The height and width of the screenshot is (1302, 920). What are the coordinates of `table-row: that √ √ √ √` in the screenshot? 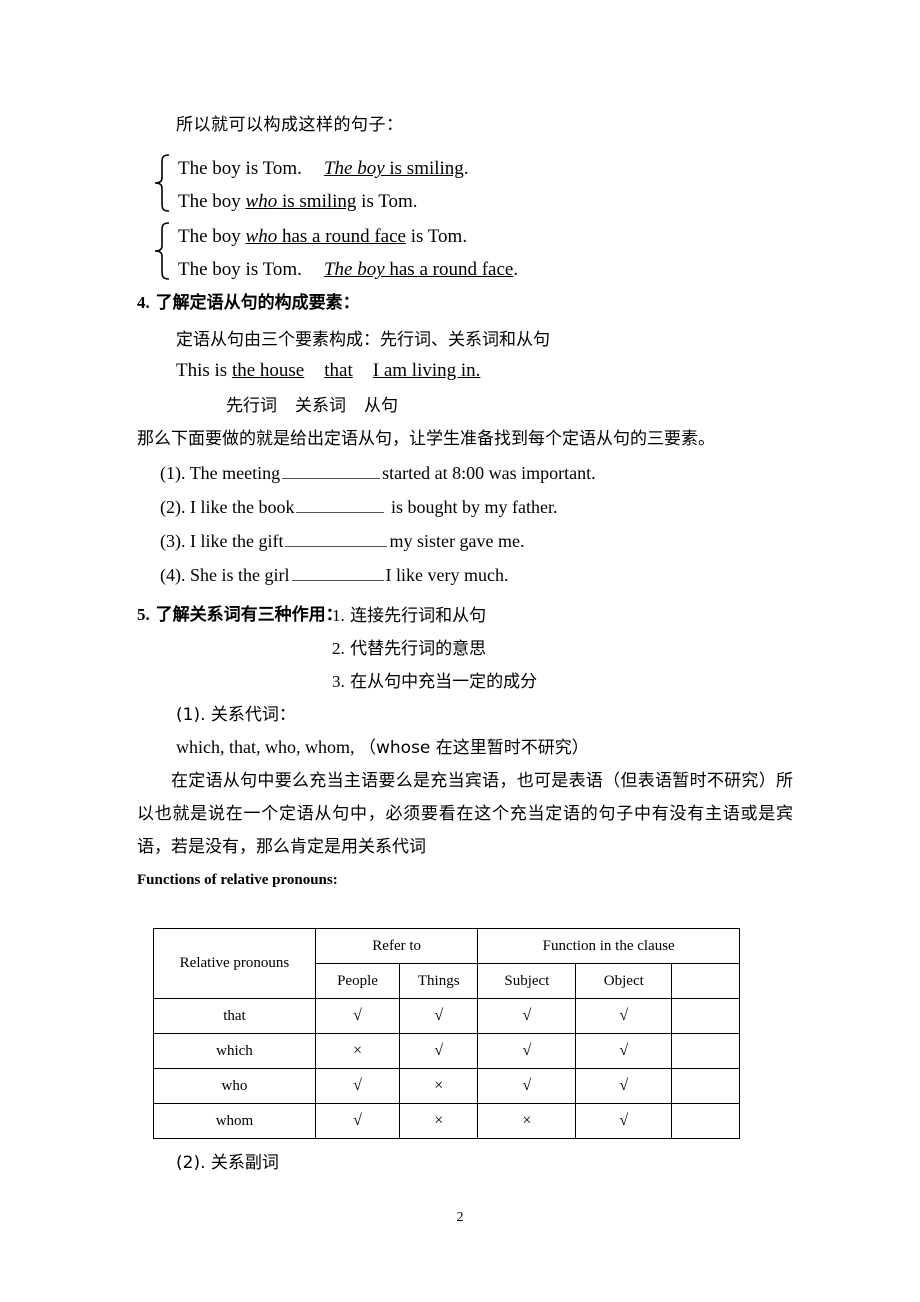 It's located at (446, 1016).